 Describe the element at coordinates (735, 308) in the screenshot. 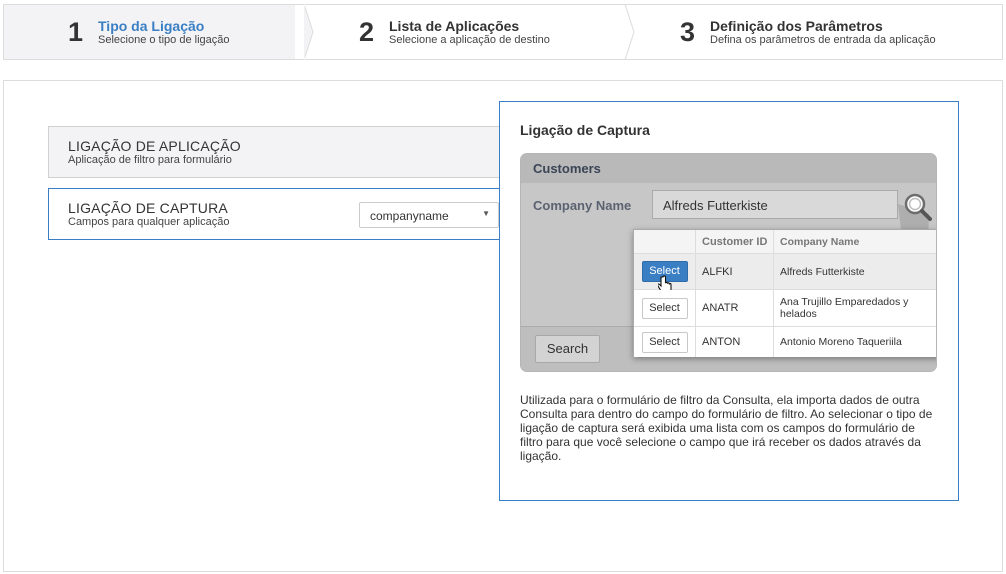

I see `customer-id-cell: ANATR` at that location.